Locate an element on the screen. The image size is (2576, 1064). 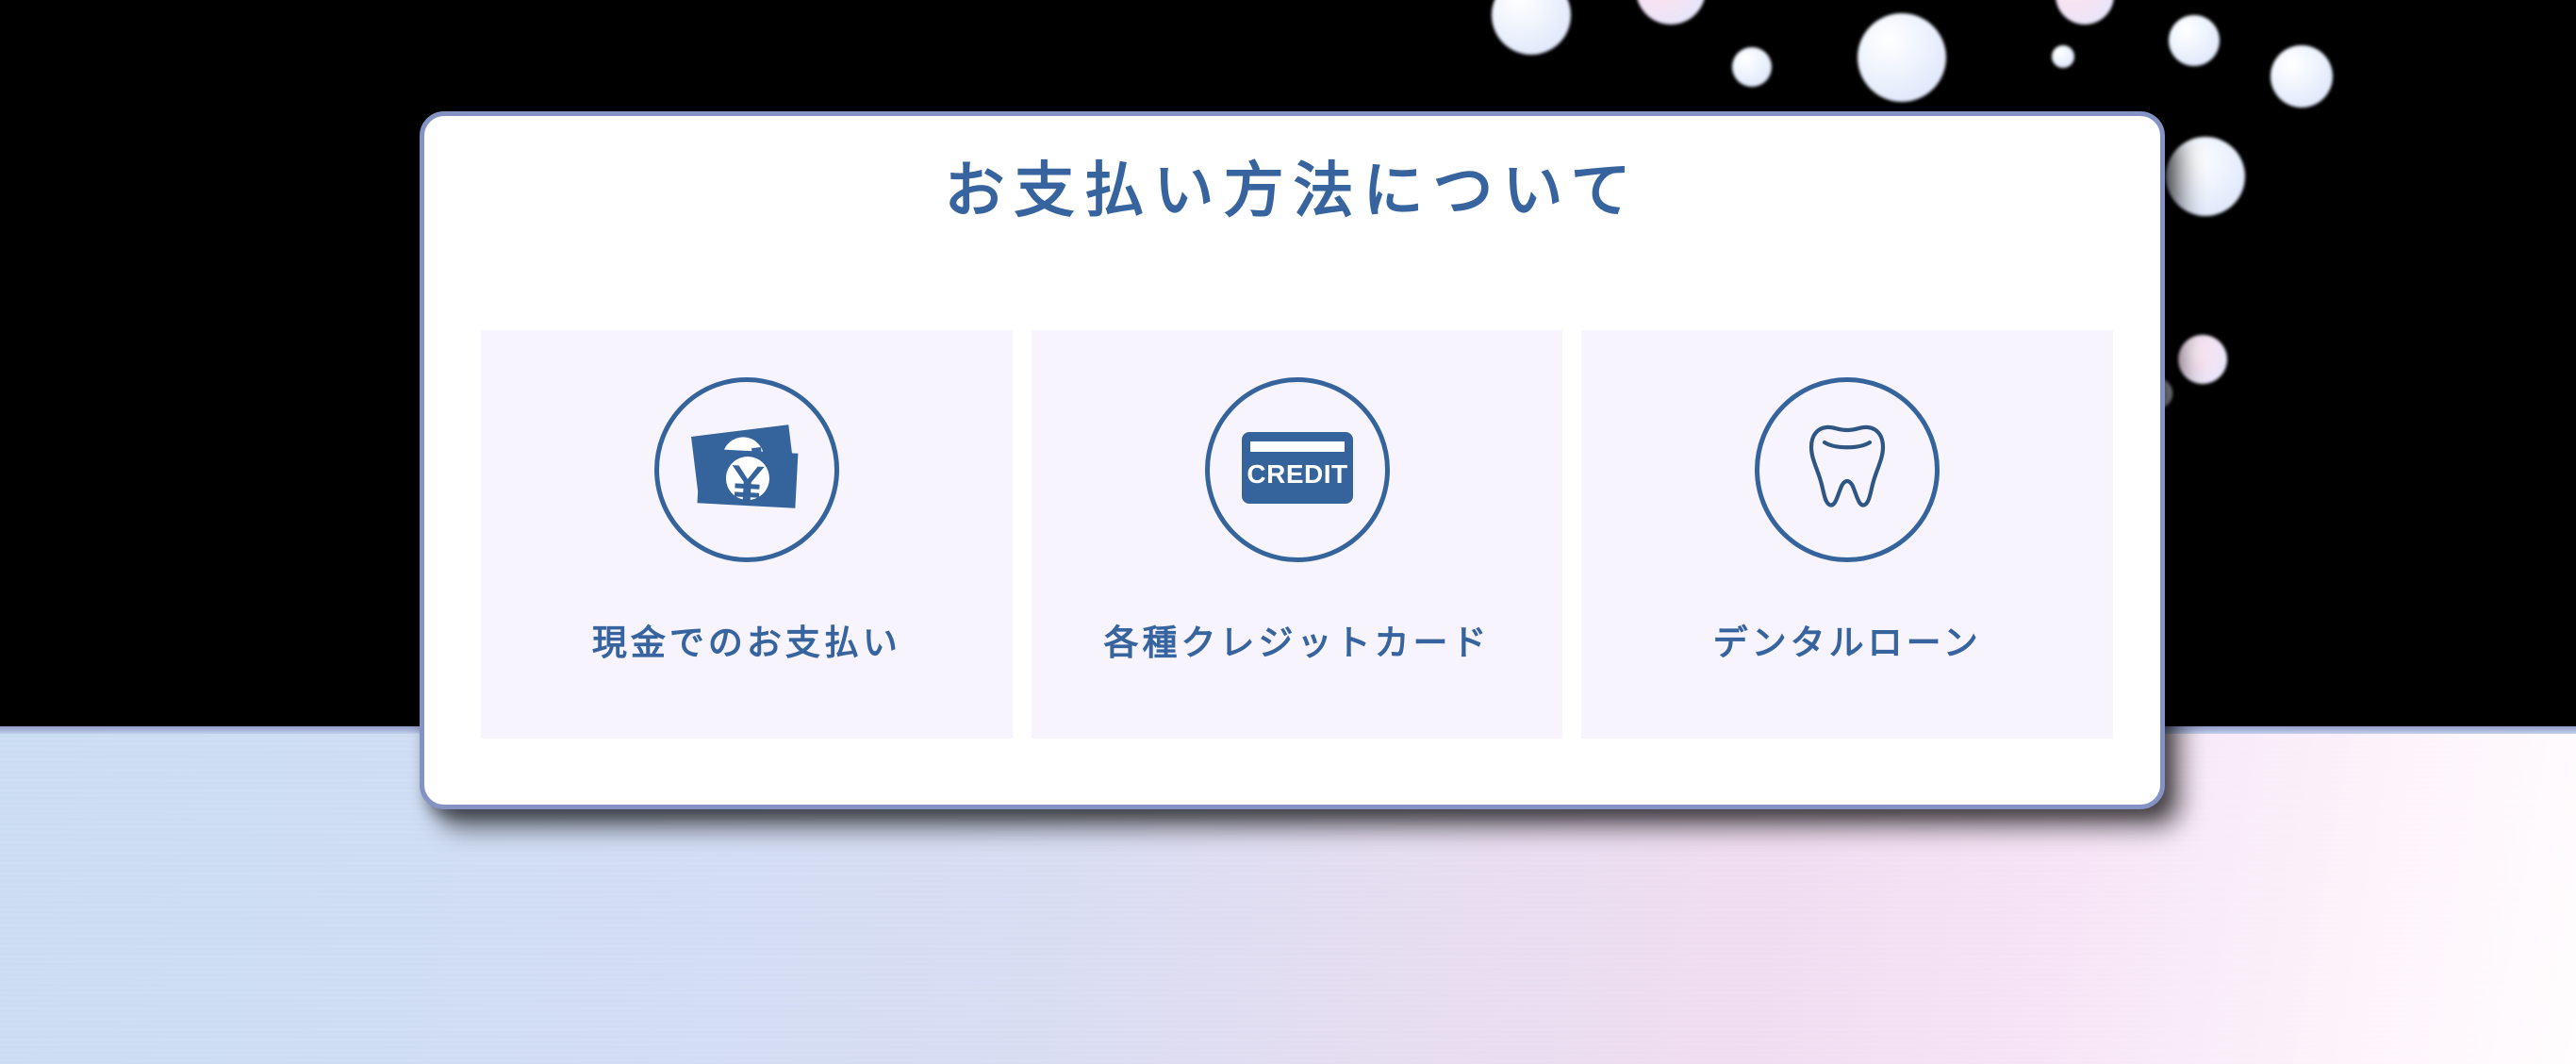
payment-method-label: 現金でのお支払い is located at coordinates (746, 643).